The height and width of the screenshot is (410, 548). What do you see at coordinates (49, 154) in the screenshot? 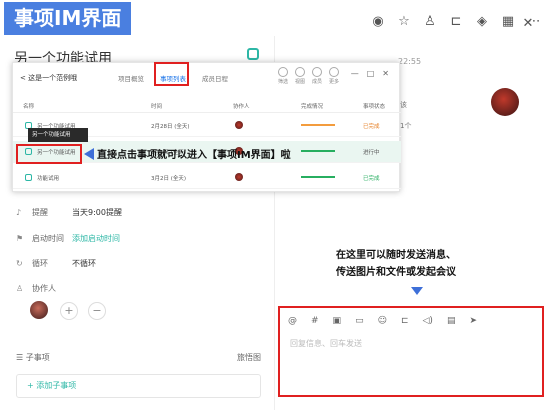
I see `highlight-row-frame` at bounding box center [49, 154].